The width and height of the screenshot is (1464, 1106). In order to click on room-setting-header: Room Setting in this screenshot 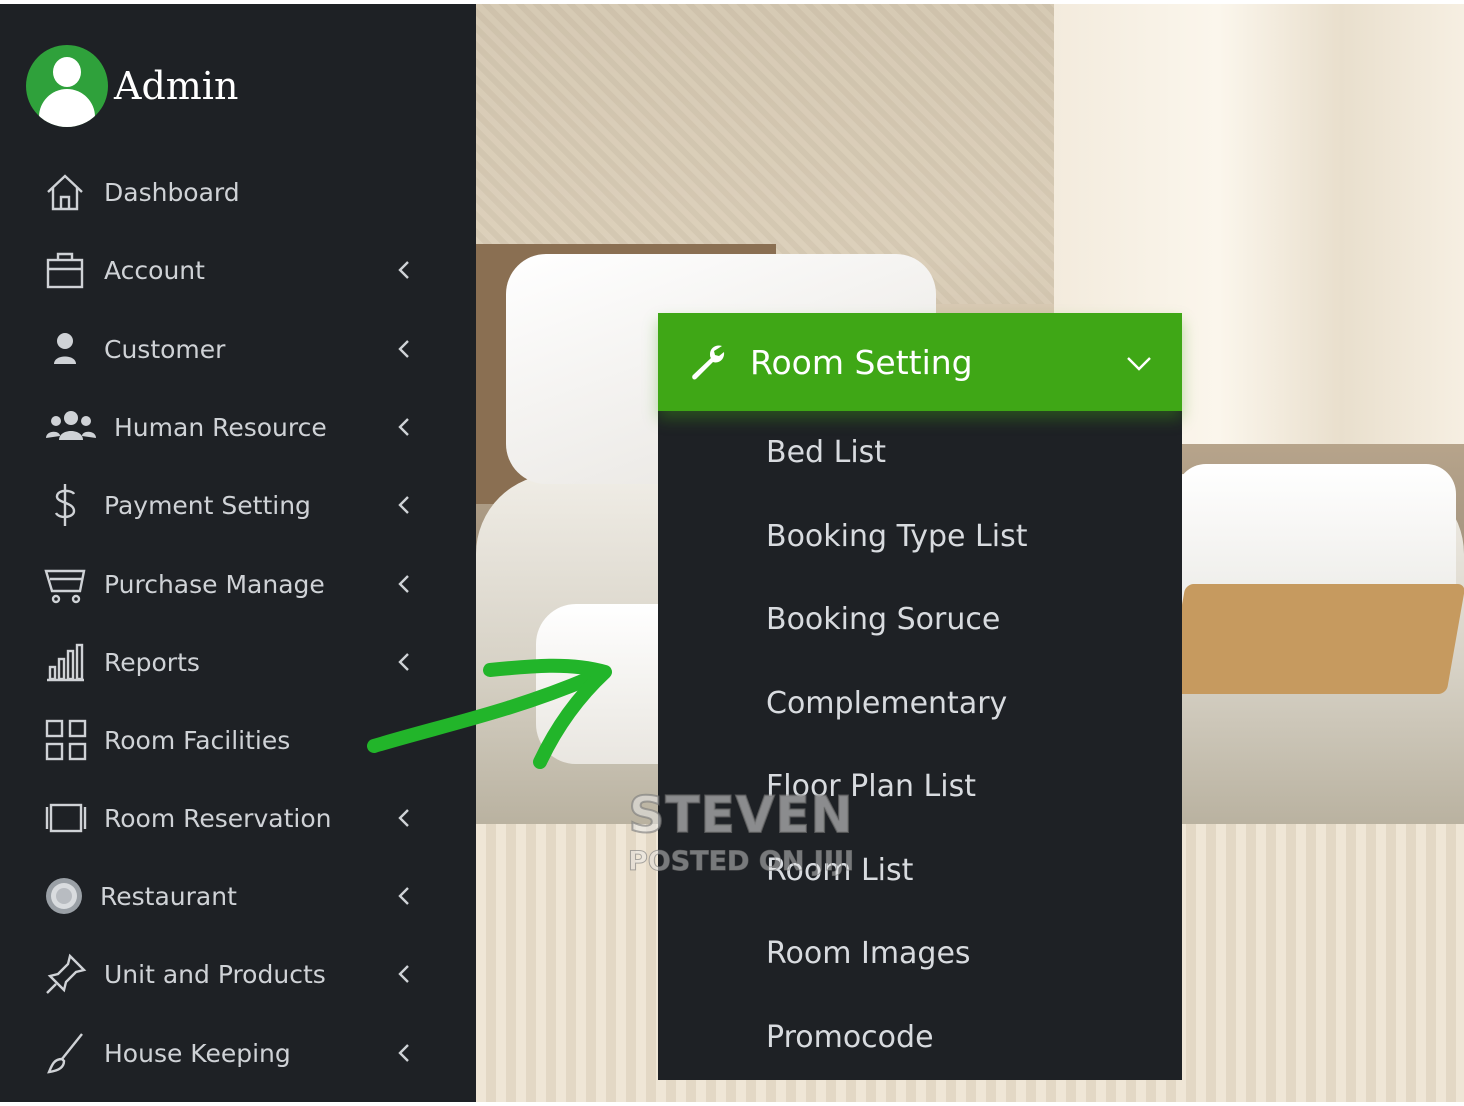, I will do `click(920, 362)`.